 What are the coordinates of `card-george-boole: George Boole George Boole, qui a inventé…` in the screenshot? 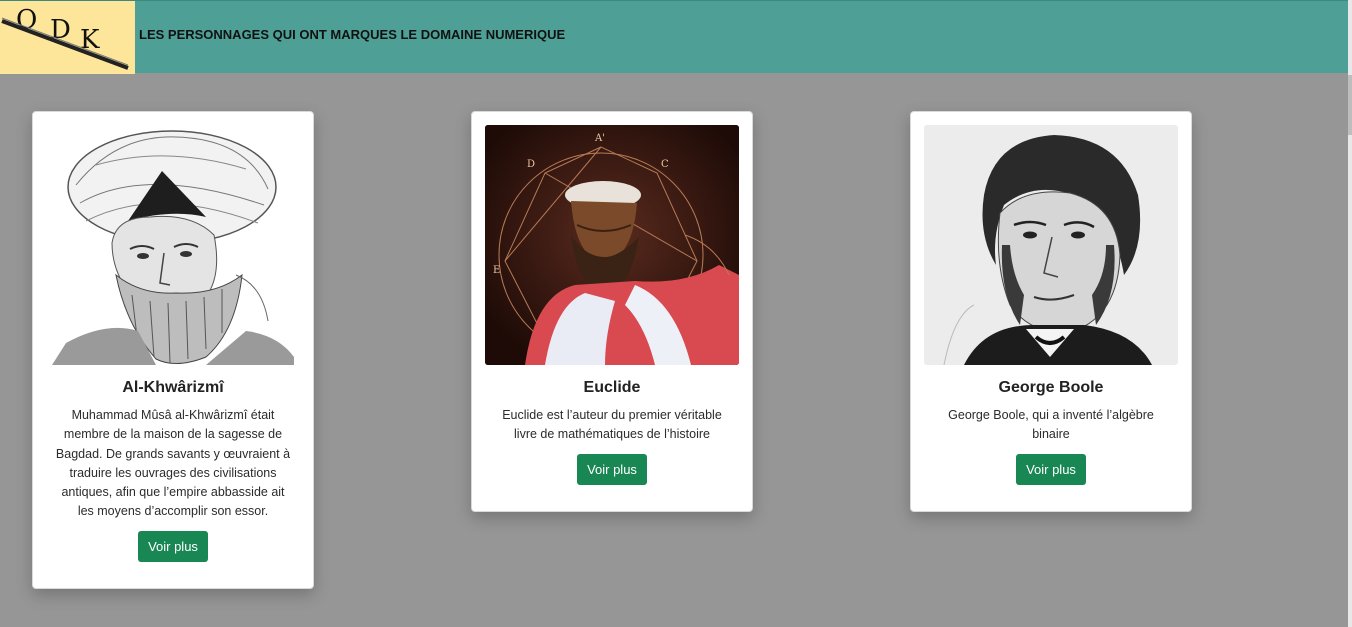 It's located at (1051, 311).